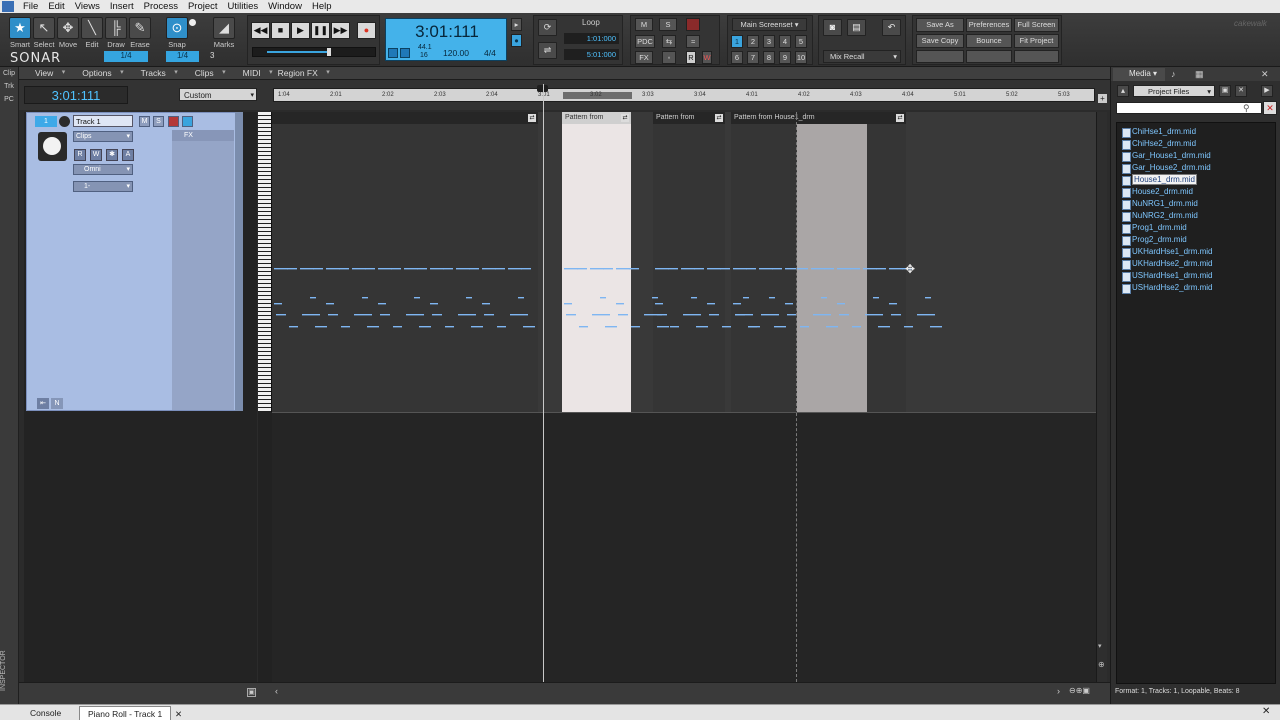 The width and height of the screenshot is (1280, 720). What do you see at coordinates (1196, 264) in the screenshot?
I see `media-file-item: UKHardHse2_drm.mid` at bounding box center [1196, 264].